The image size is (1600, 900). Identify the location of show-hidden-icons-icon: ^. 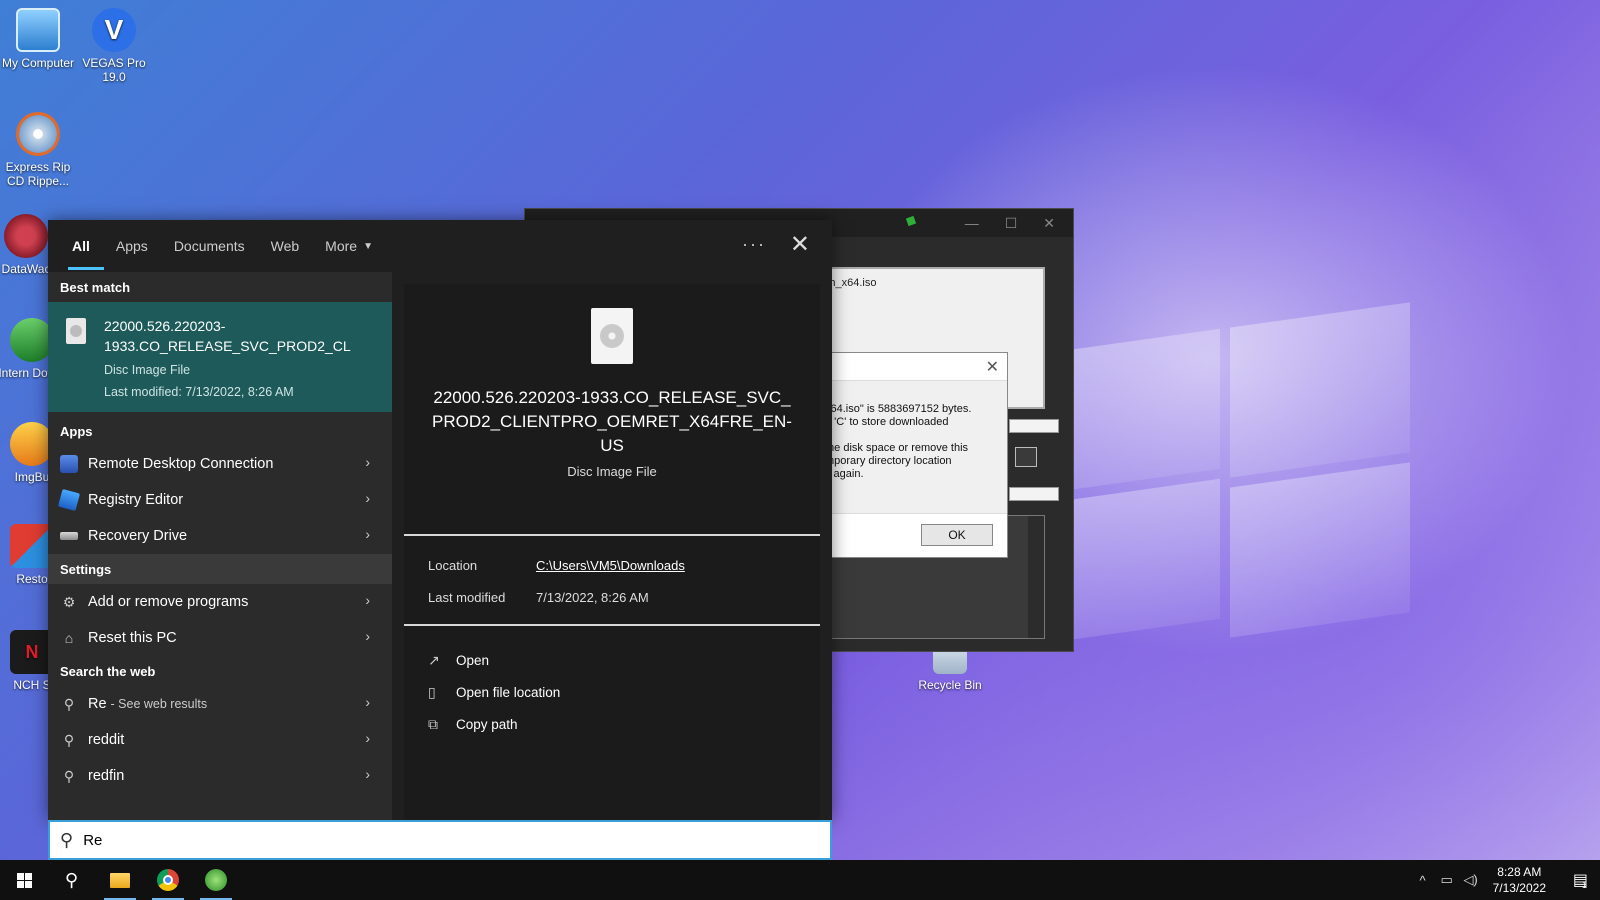
(1423, 880).